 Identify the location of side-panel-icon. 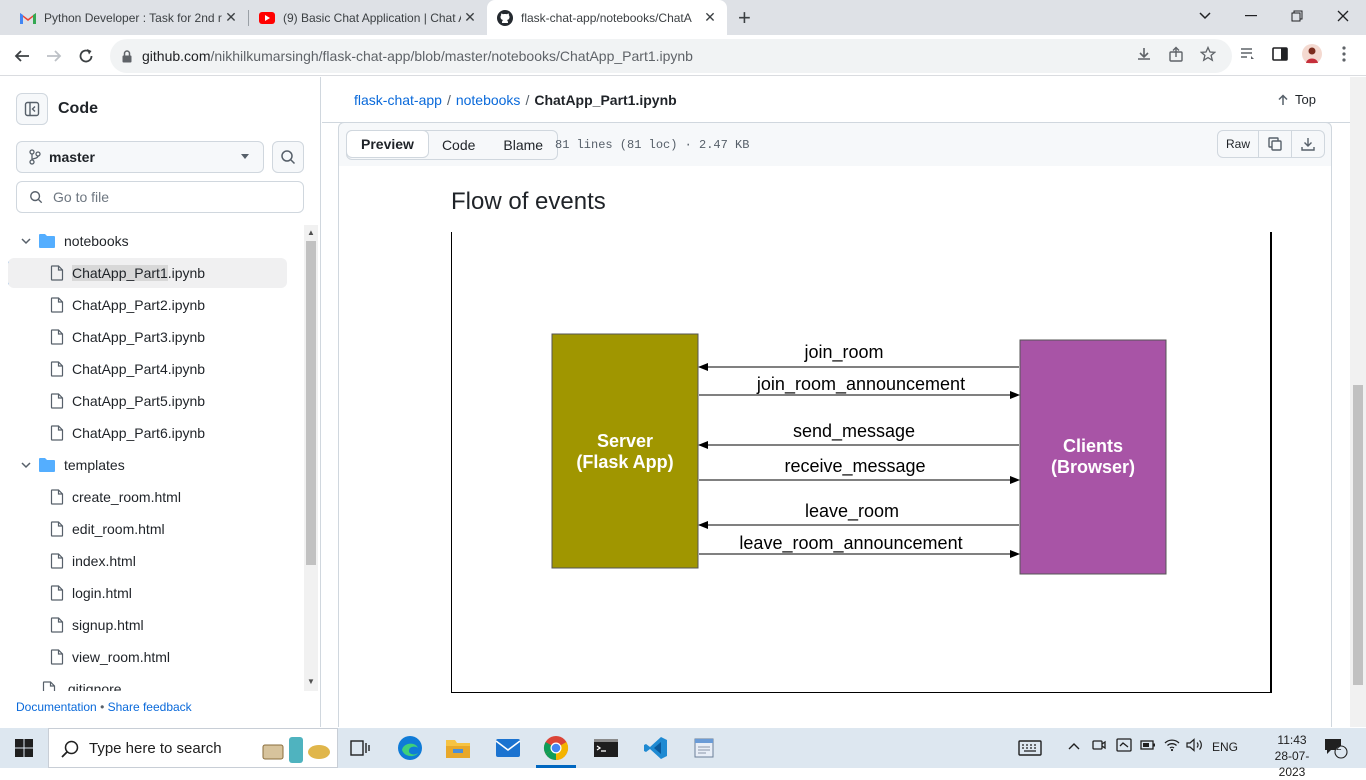
(1280, 54).